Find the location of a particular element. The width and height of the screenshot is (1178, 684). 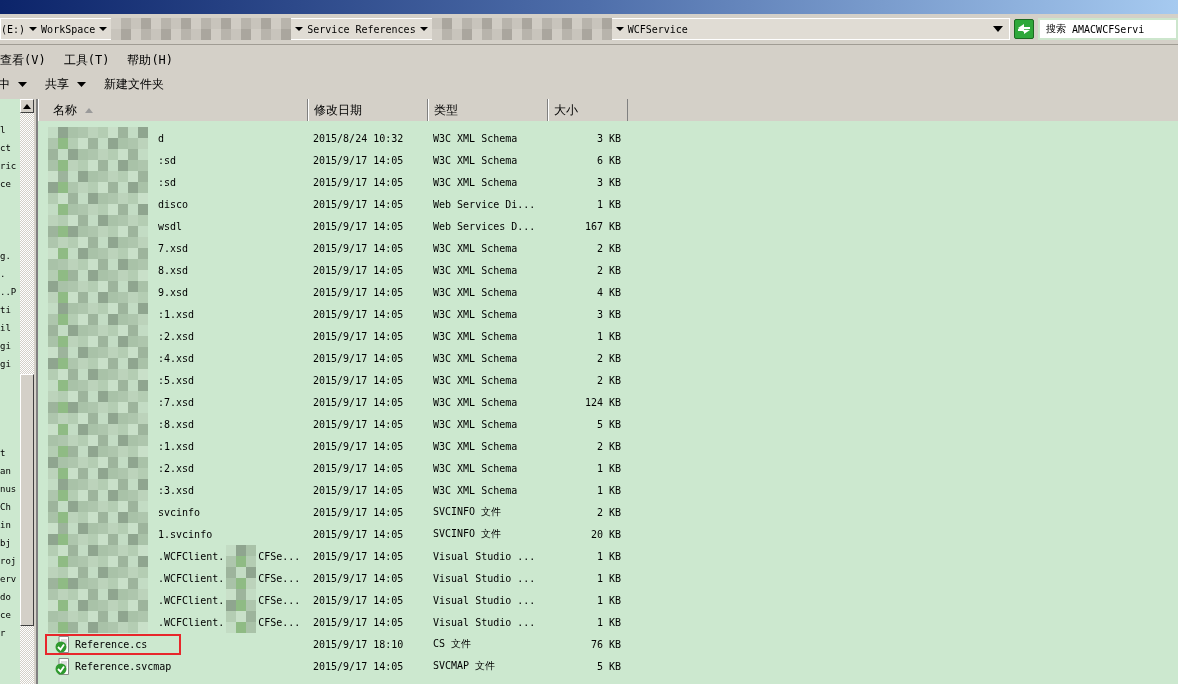

folder-tree-item: t is located at coordinates (10, 453).